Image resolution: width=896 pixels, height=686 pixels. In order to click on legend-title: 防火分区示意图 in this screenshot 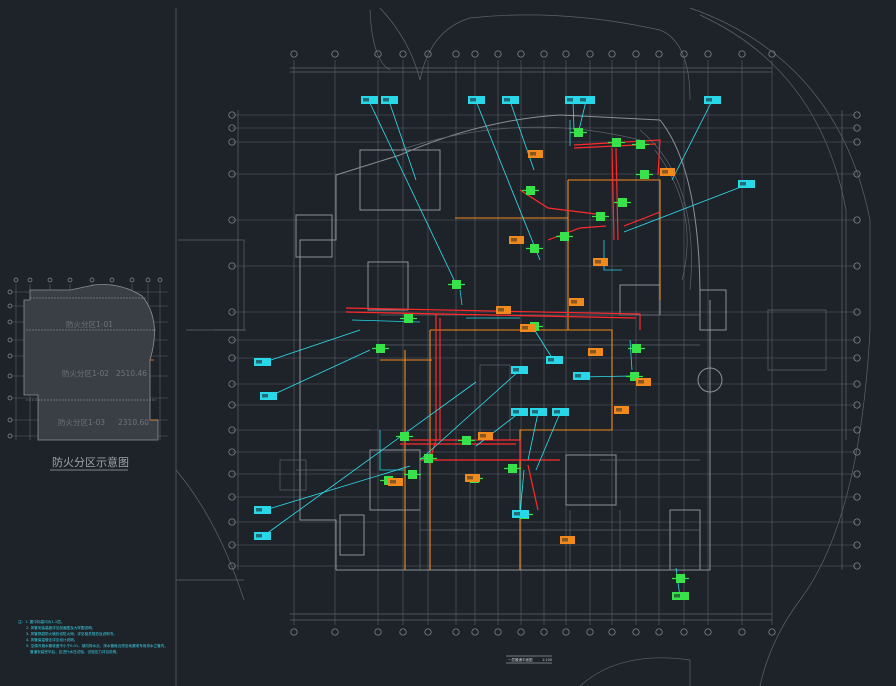, I will do `click(90, 462)`.